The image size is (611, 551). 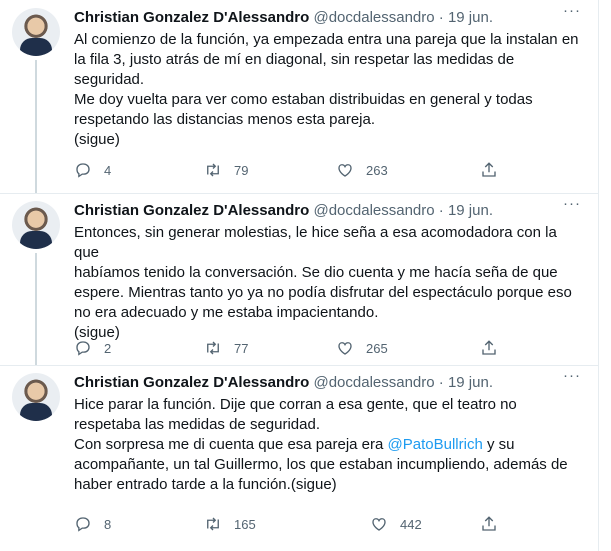 I want to click on like-count: 263, so click(x=377, y=170).